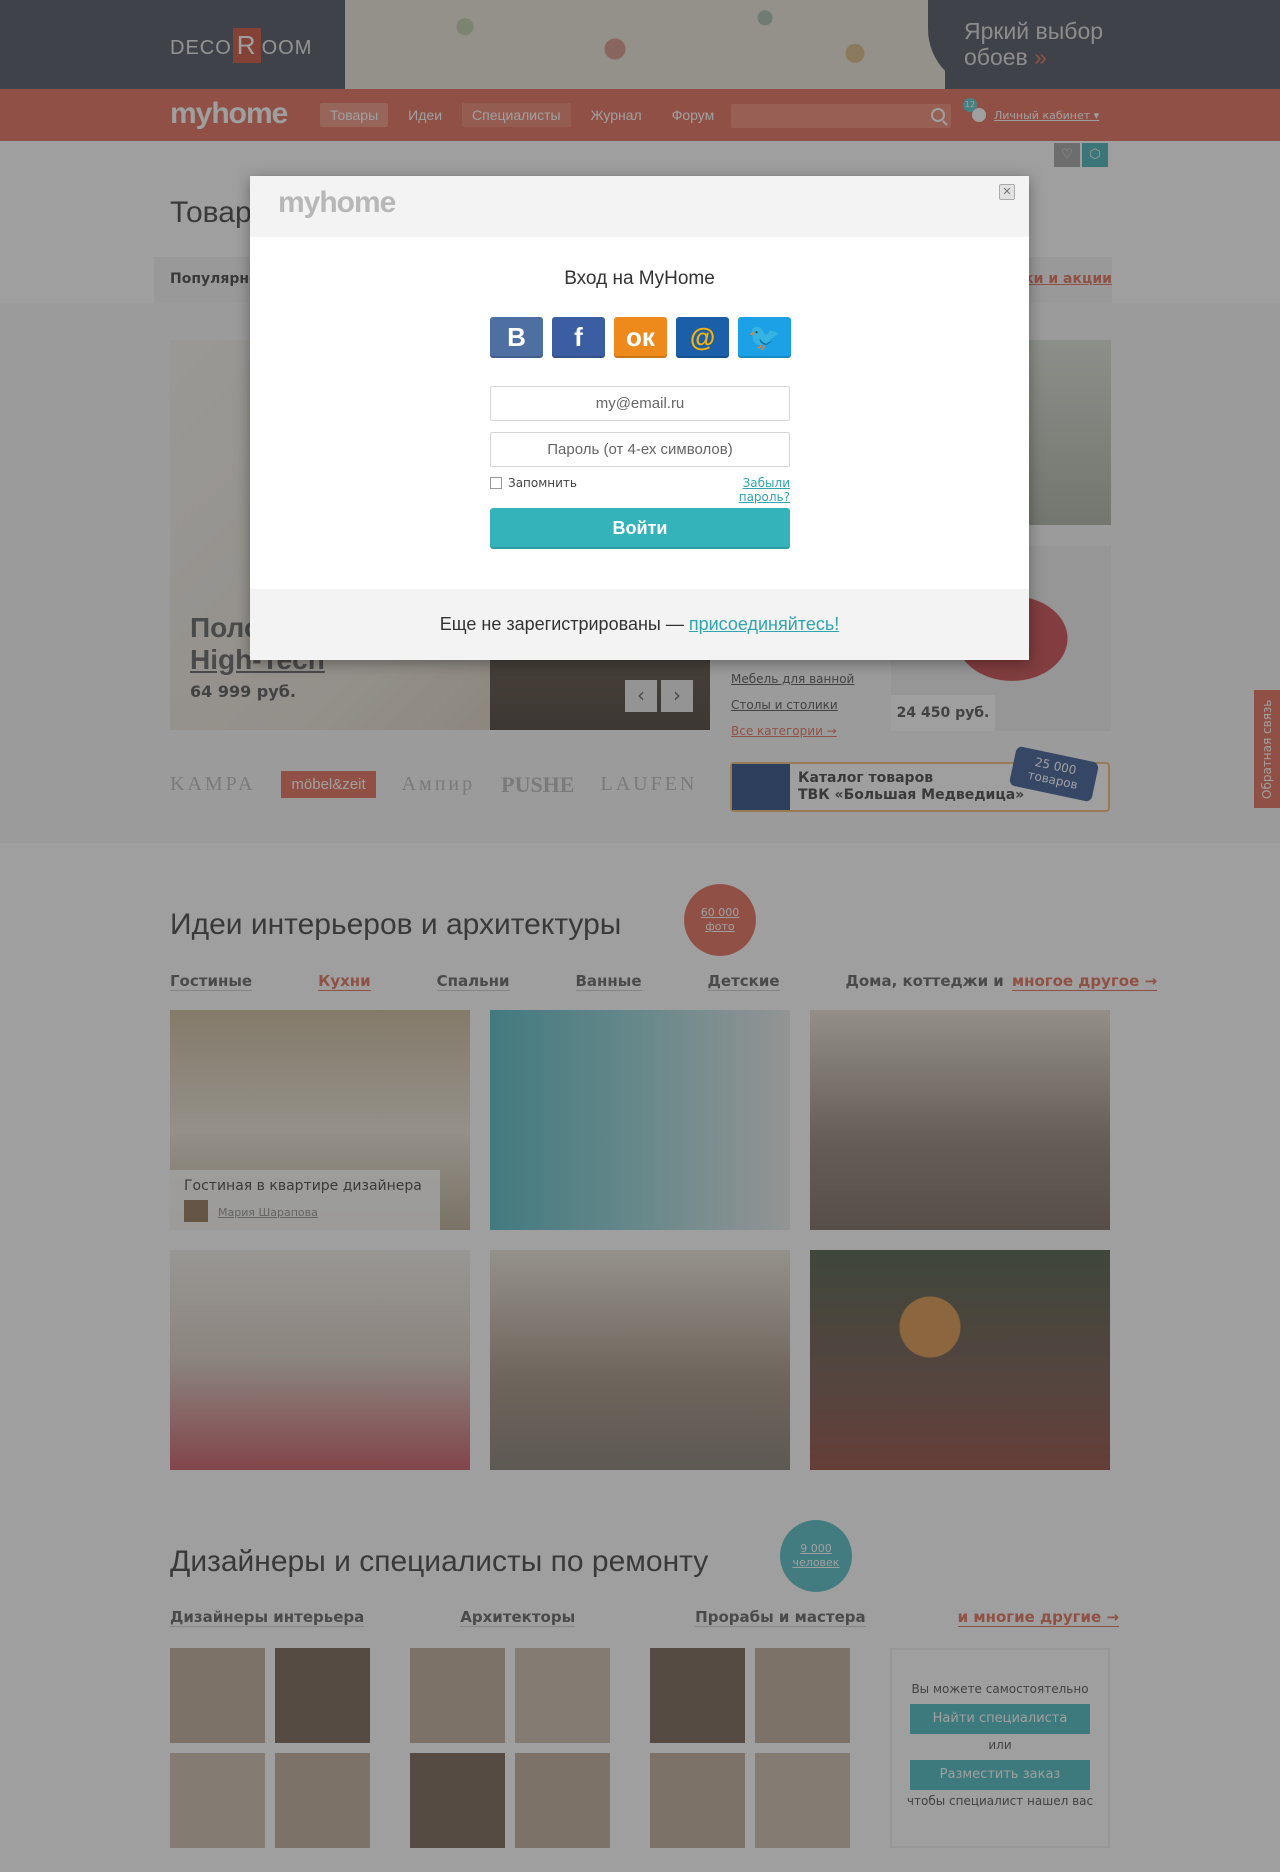  I want to click on email-field, so click(640, 403).